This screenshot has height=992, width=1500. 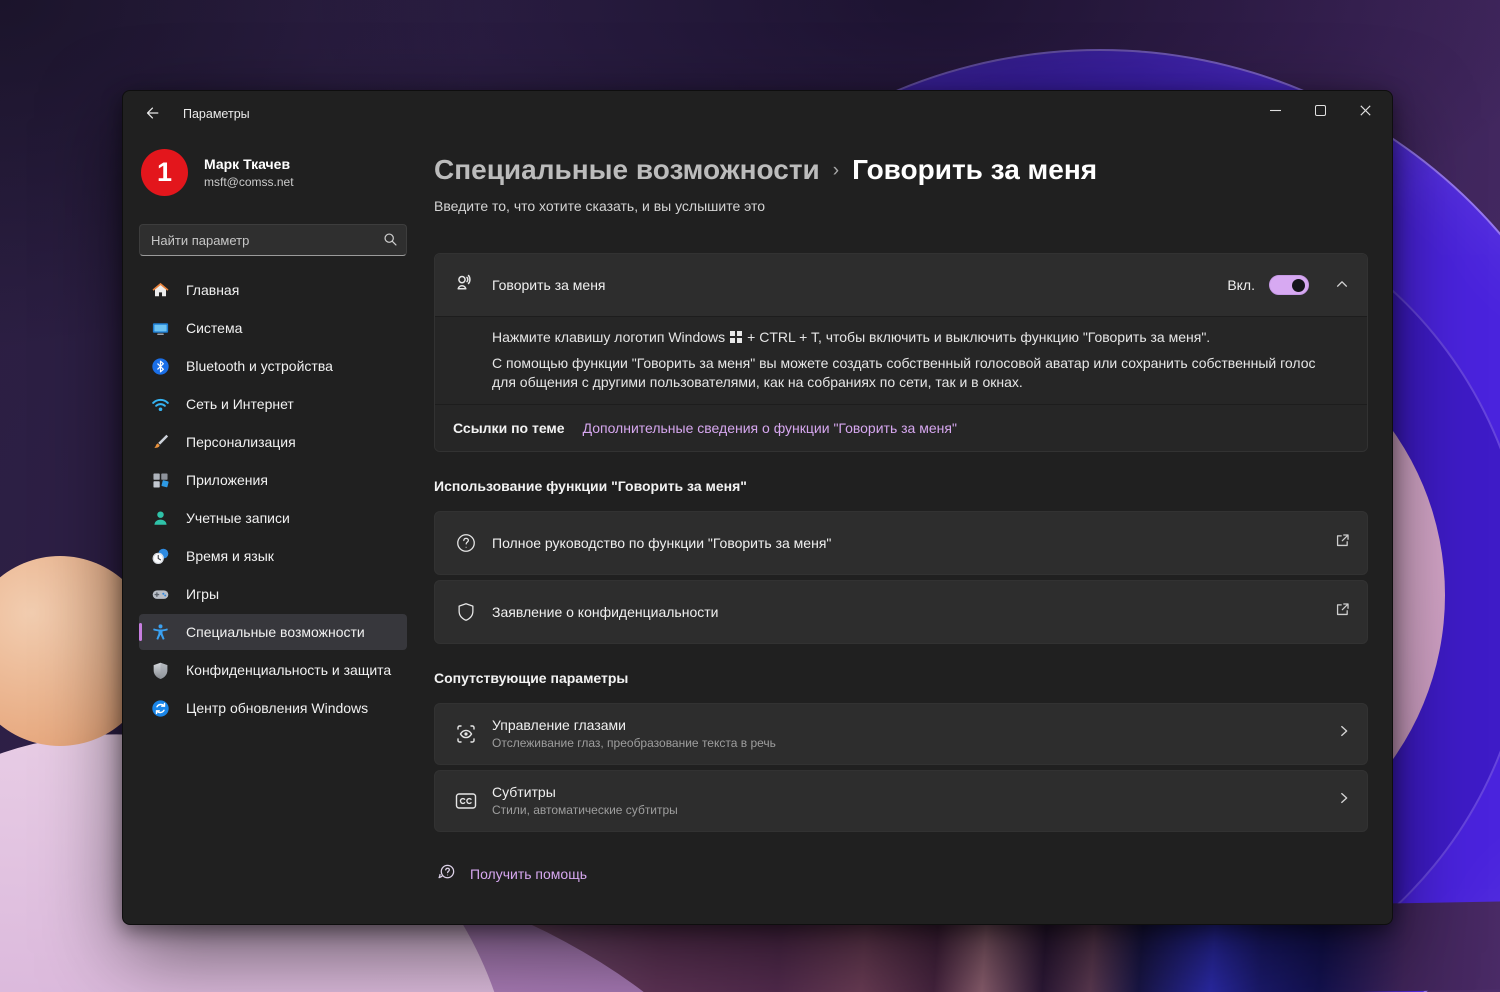 What do you see at coordinates (273, 290) in the screenshot?
I see `sidebar-item-home: Главная` at bounding box center [273, 290].